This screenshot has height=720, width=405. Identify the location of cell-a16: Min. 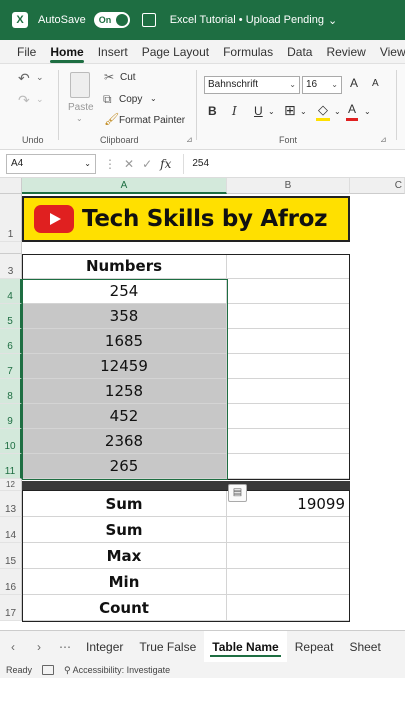
(124, 582).